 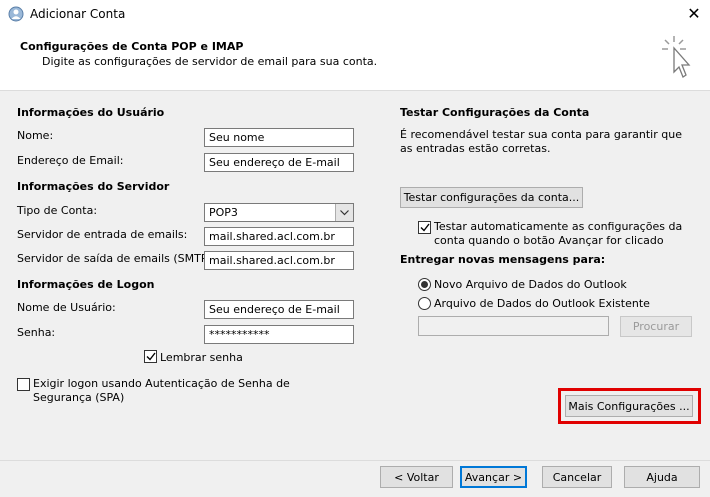 What do you see at coordinates (662, 477) in the screenshot?
I see `help-button: Ajuda` at bounding box center [662, 477].